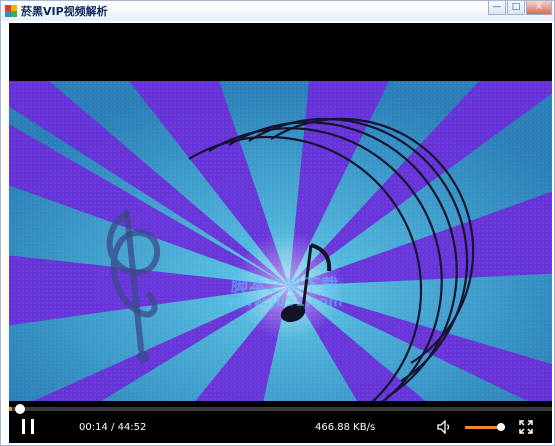 Image resolution: width=555 pixels, height=446 pixels. What do you see at coordinates (28, 427) in the screenshot?
I see `pause-button` at bounding box center [28, 427].